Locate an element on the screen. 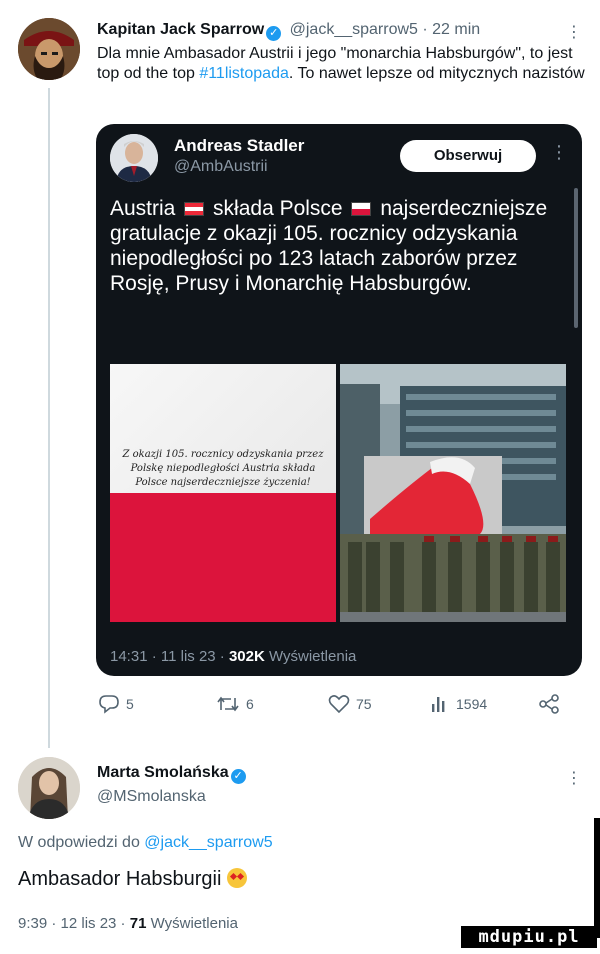 This screenshot has height=954, width=600. replying-to: W odpowiedzi do @jack__sparrow5 is located at coordinates (145, 843).